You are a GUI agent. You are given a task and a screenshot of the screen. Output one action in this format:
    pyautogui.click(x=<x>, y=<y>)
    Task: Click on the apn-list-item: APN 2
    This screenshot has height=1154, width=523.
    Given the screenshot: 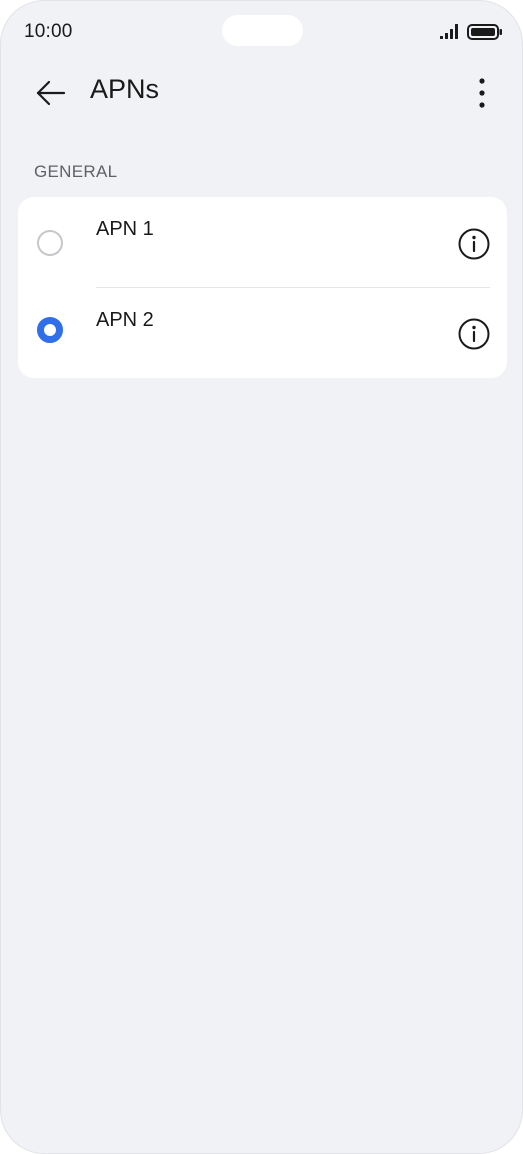 What is the action you would take?
    pyautogui.click(x=262, y=333)
    